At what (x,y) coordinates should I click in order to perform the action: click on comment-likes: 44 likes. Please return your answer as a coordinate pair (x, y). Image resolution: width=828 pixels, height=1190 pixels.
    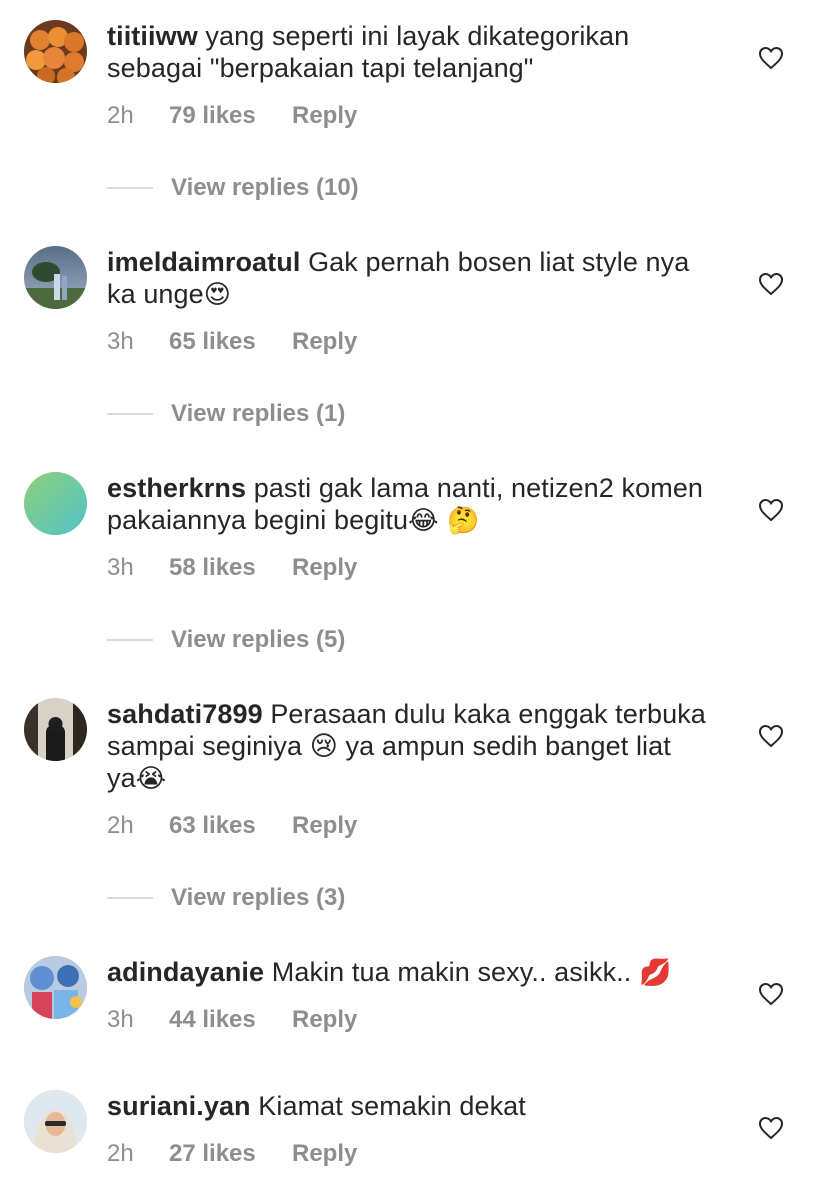
    Looking at the image, I should click on (230, 1020).